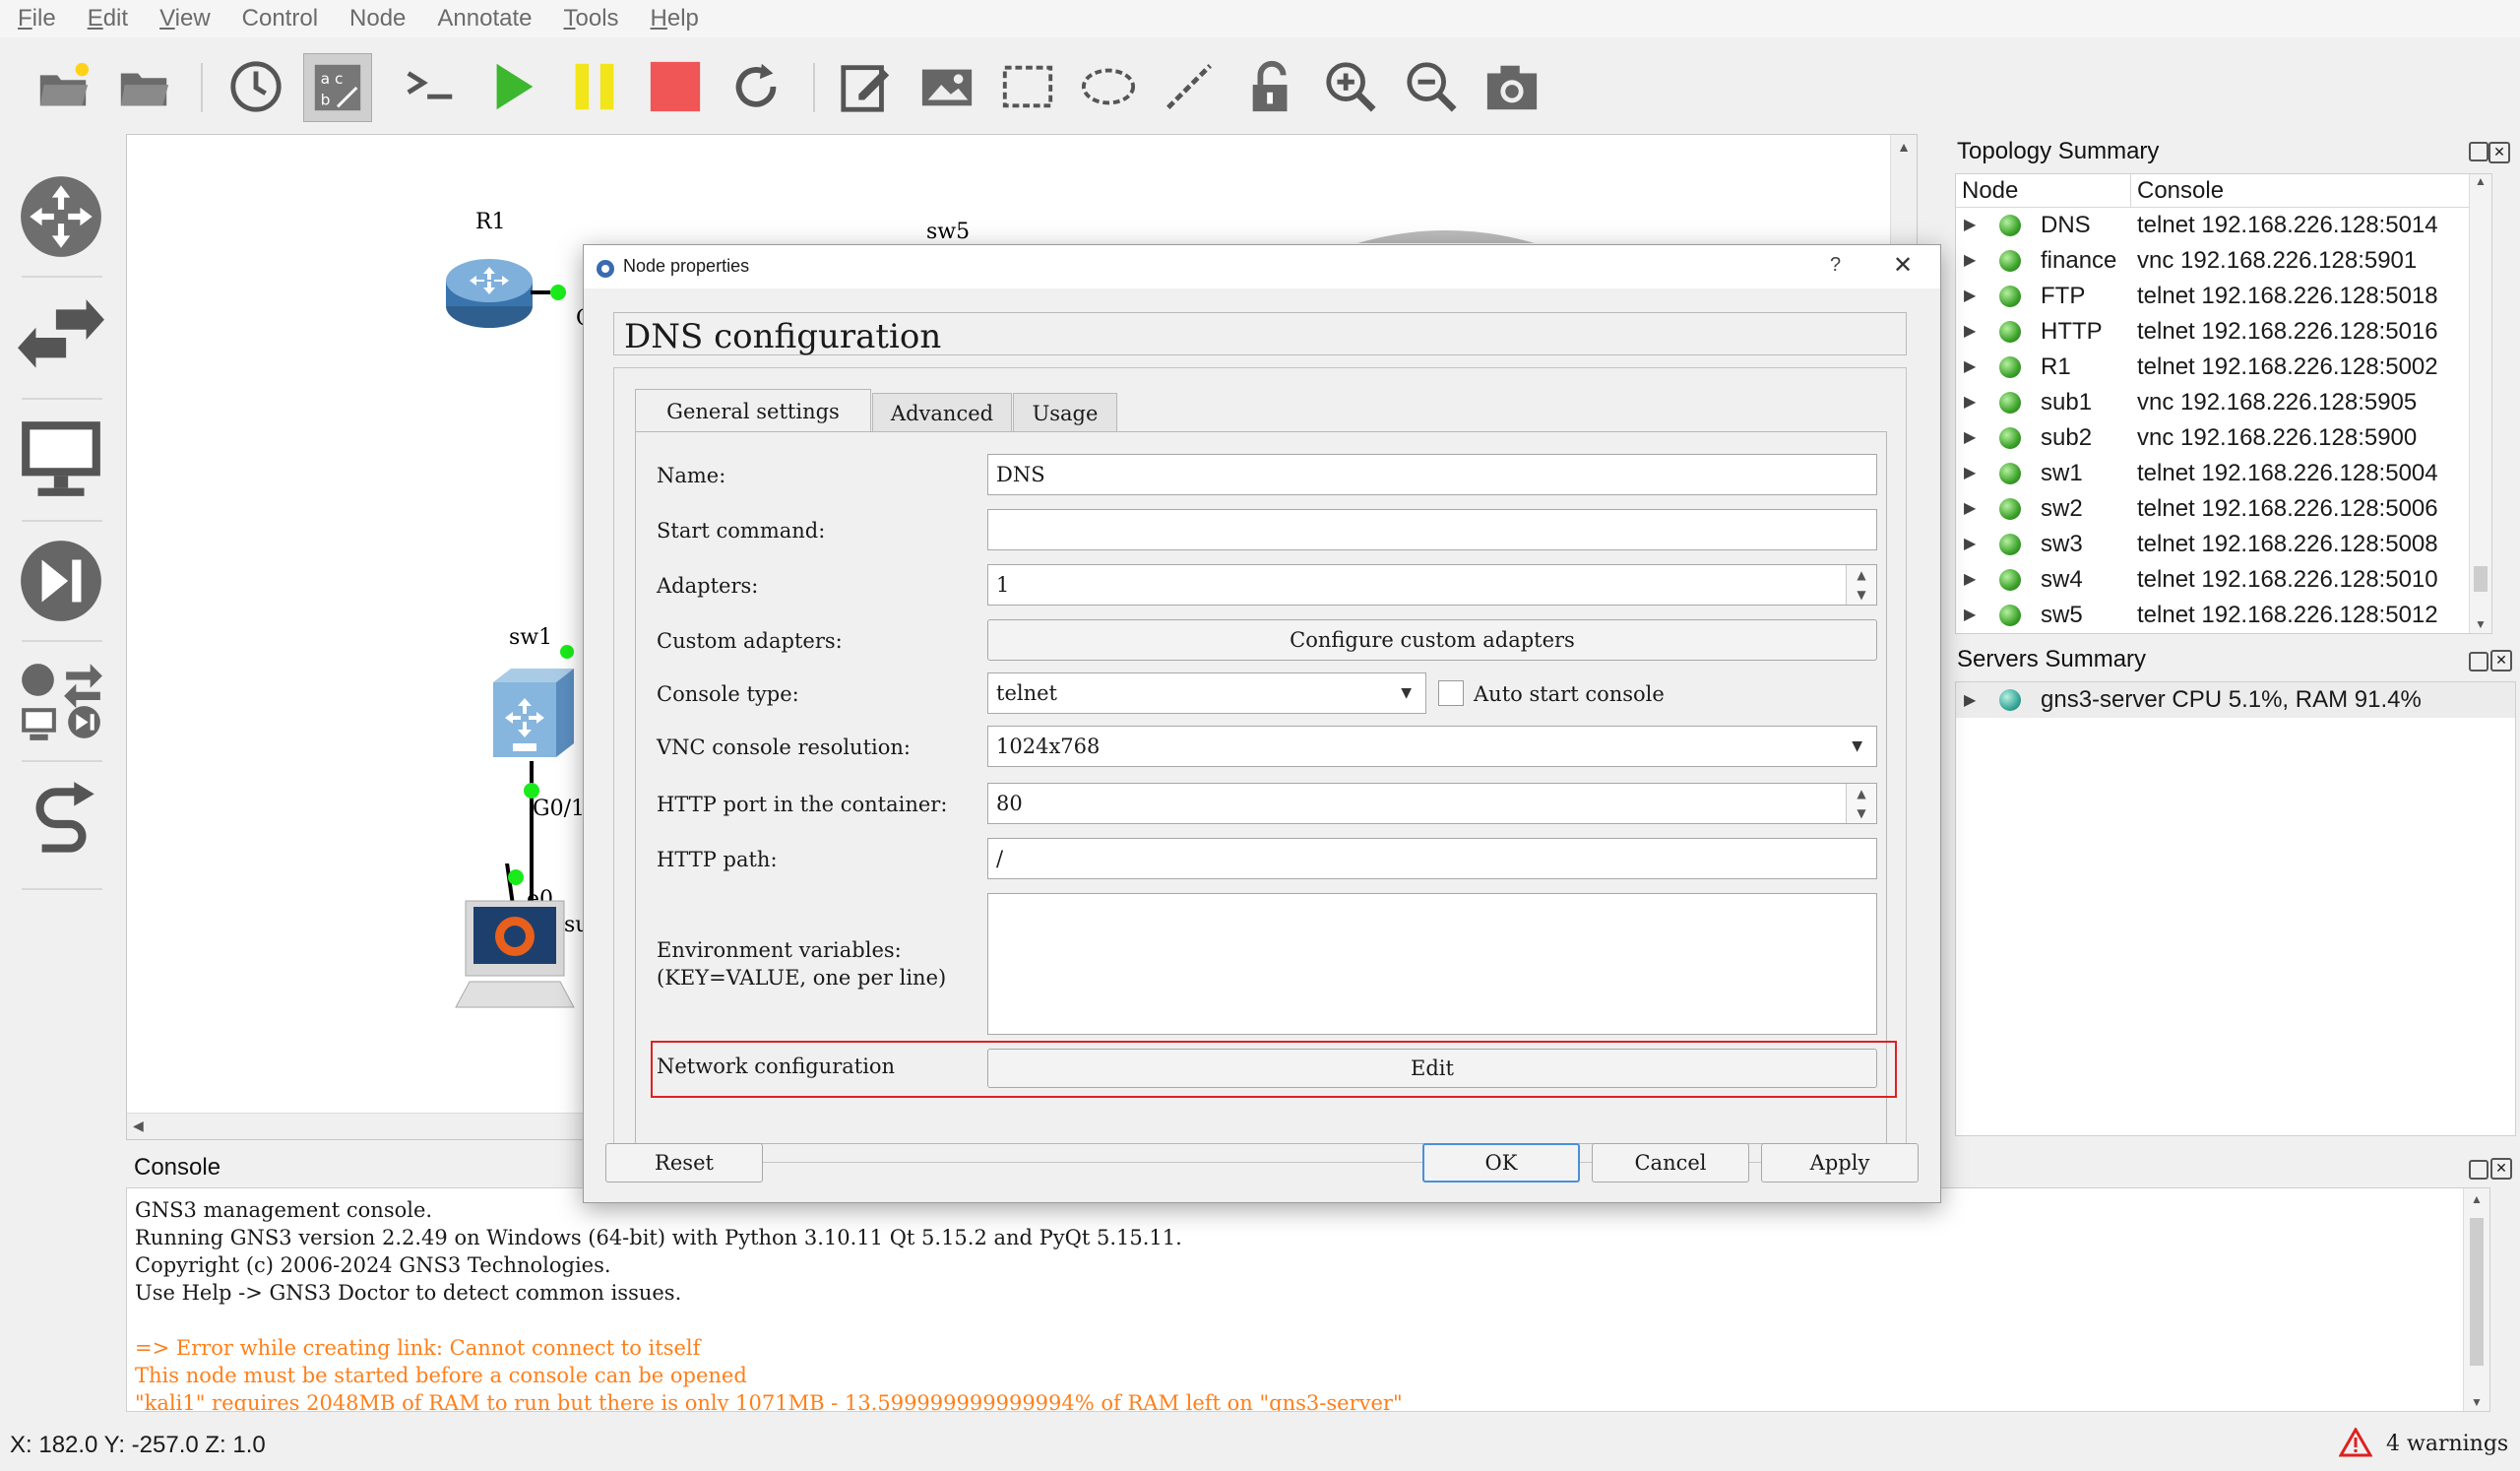  What do you see at coordinates (2223, 438) in the screenshot?
I see `topology-row: ▶ sub2 vnc 192.168.226.128:5900` at bounding box center [2223, 438].